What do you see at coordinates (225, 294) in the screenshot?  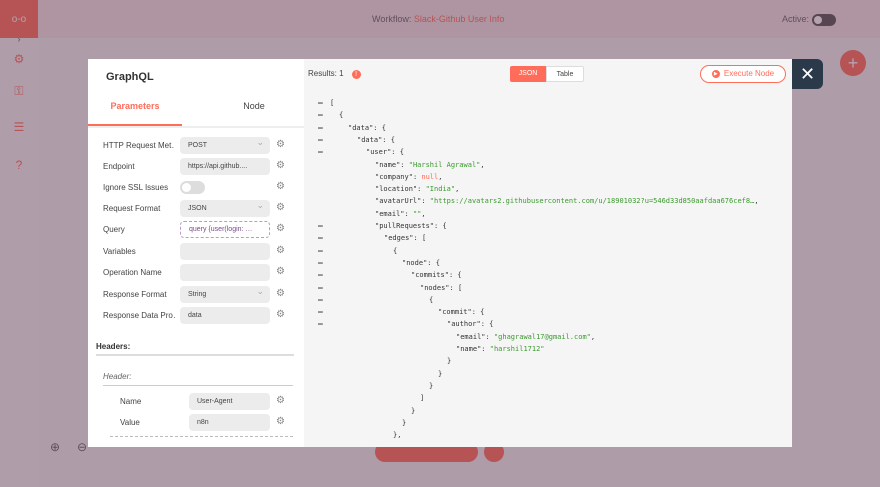 I see `response-format-select: String` at bounding box center [225, 294].